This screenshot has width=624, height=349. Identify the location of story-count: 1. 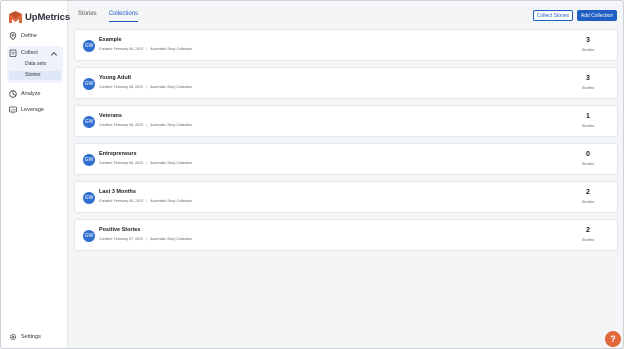
(588, 116).